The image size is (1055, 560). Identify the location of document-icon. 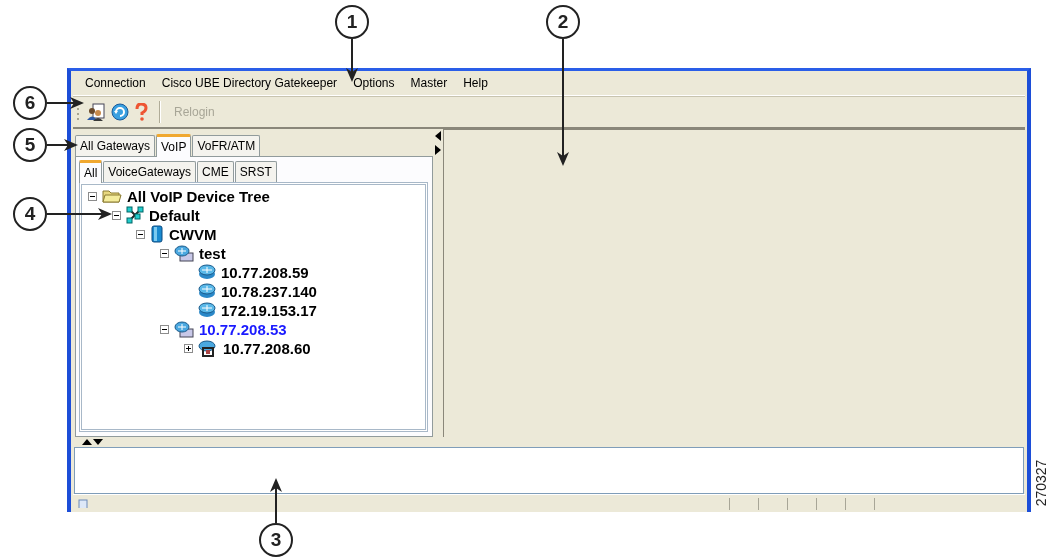
(83, 503).